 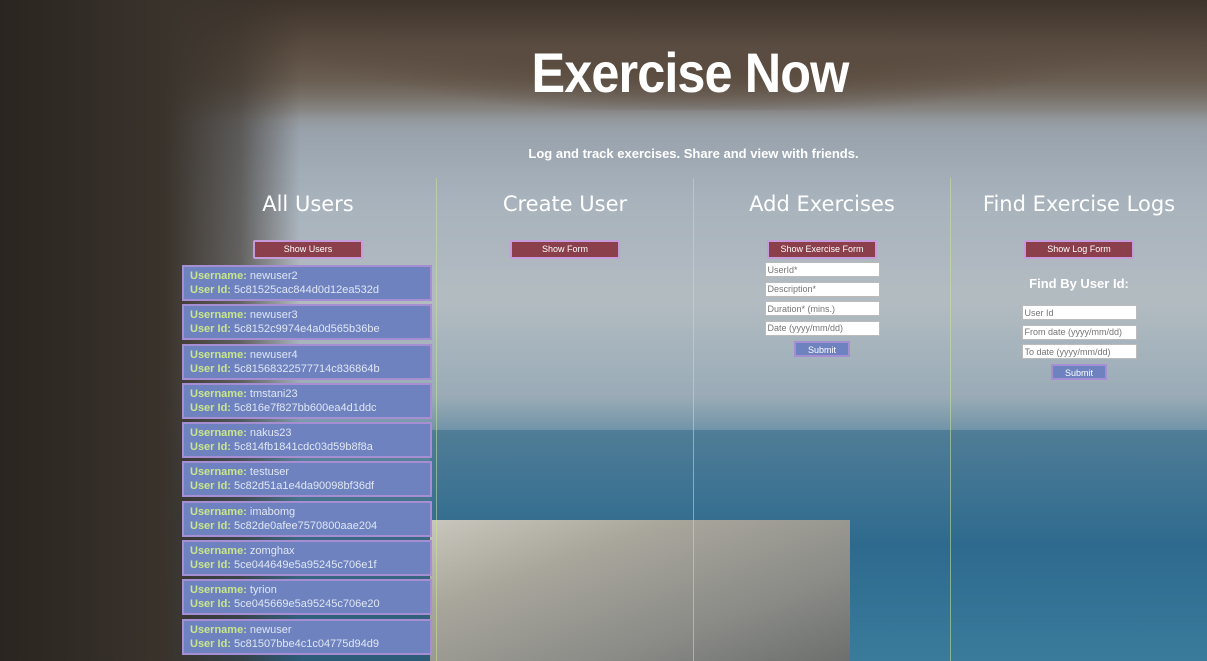 I want to click on userid-line: User Id: 5c81525cac844d0d12ea532d, so click(x=307, y=290).